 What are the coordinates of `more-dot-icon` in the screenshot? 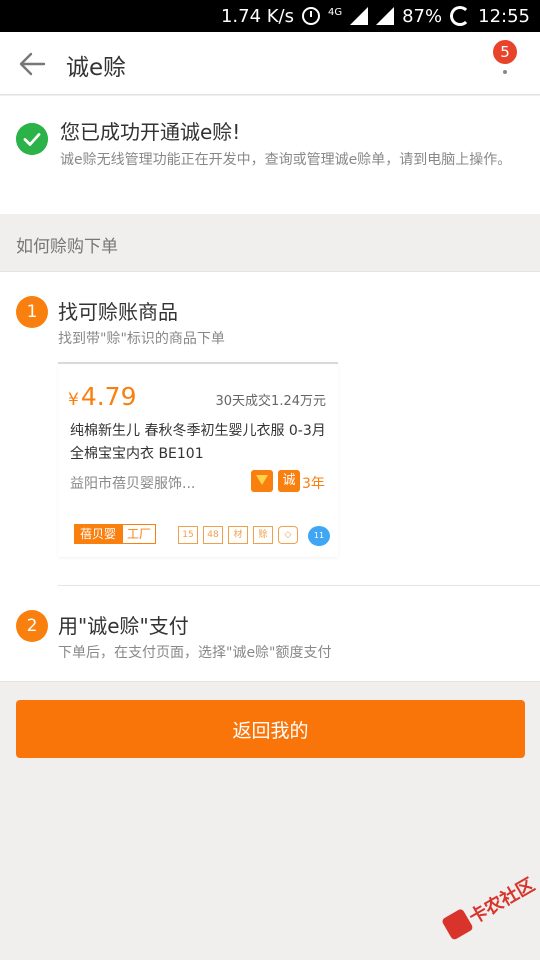 It's located at (505, 72).